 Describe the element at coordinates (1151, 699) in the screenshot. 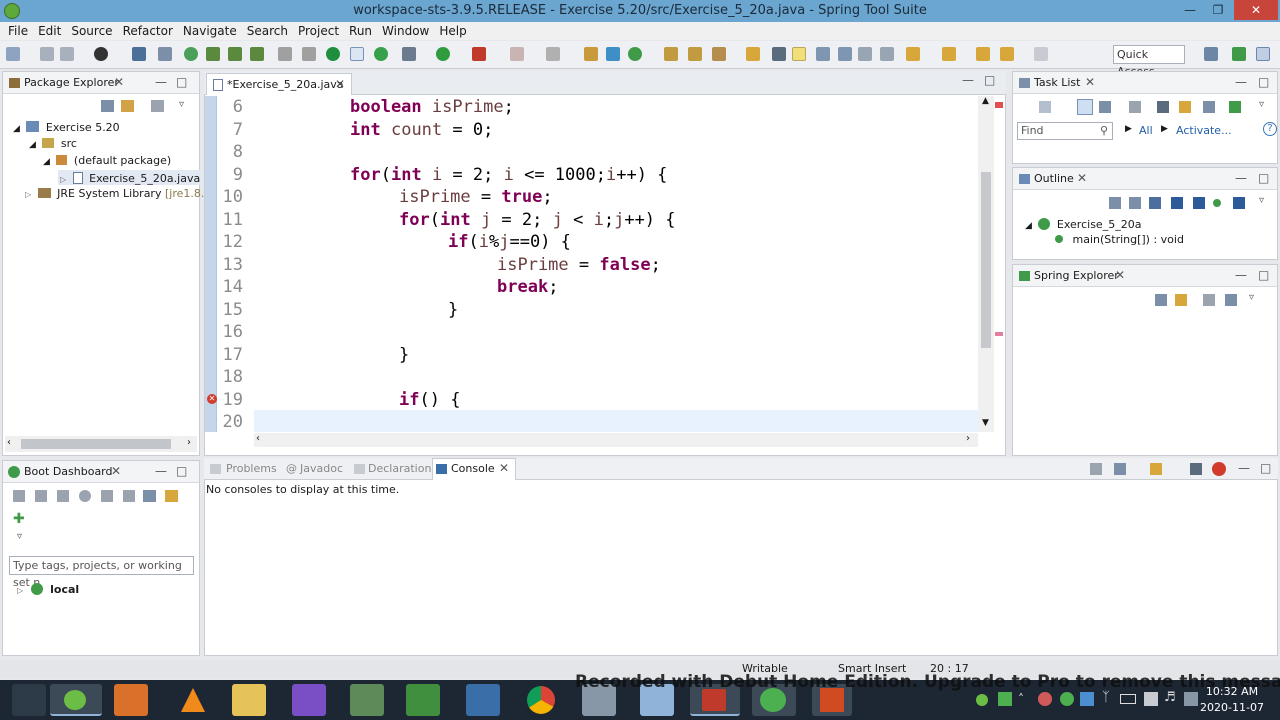

I see `tray-network-icon` at that location.